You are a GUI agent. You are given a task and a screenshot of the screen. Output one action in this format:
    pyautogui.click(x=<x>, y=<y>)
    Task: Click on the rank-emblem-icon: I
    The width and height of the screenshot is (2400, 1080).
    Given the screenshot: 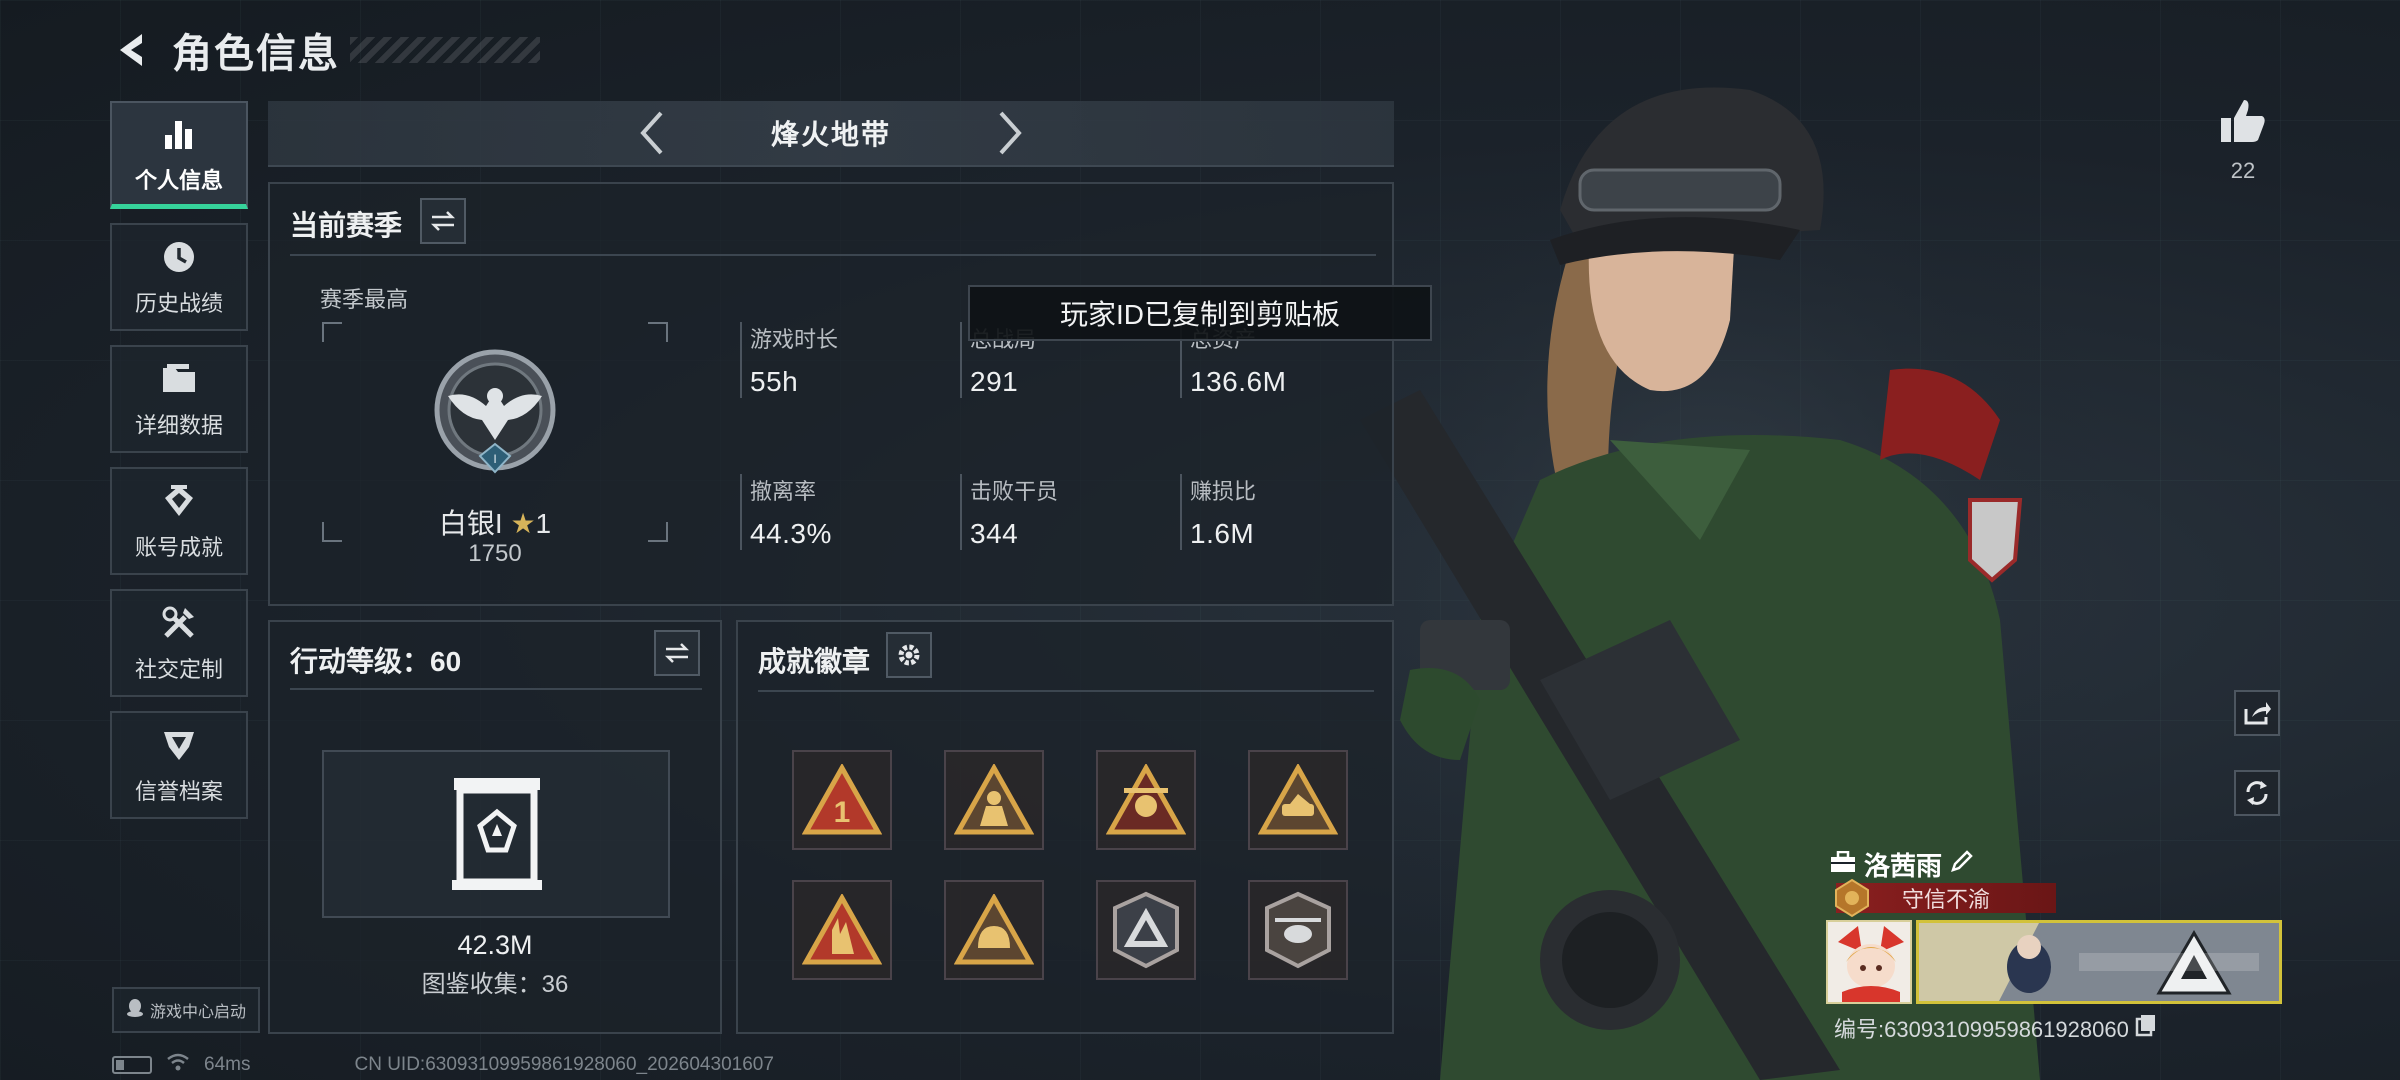 What is the action you would take?
    pyautogui.click(x=495, y=411)
    